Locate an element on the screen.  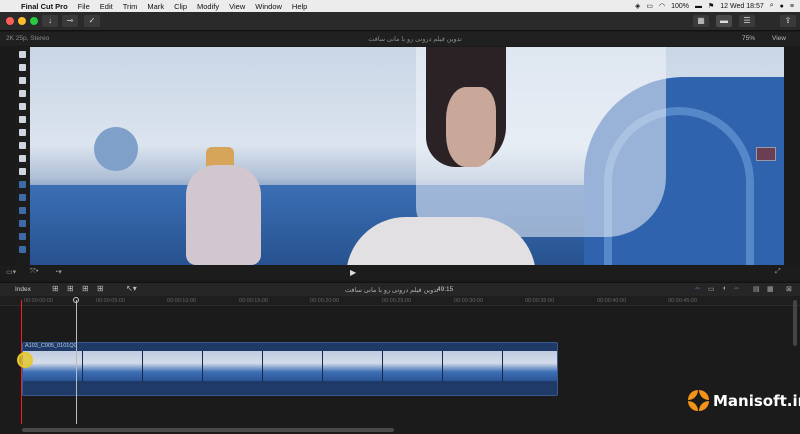
clip-name: A103_C005_0101Q0 is located at coordinates (51, 346).